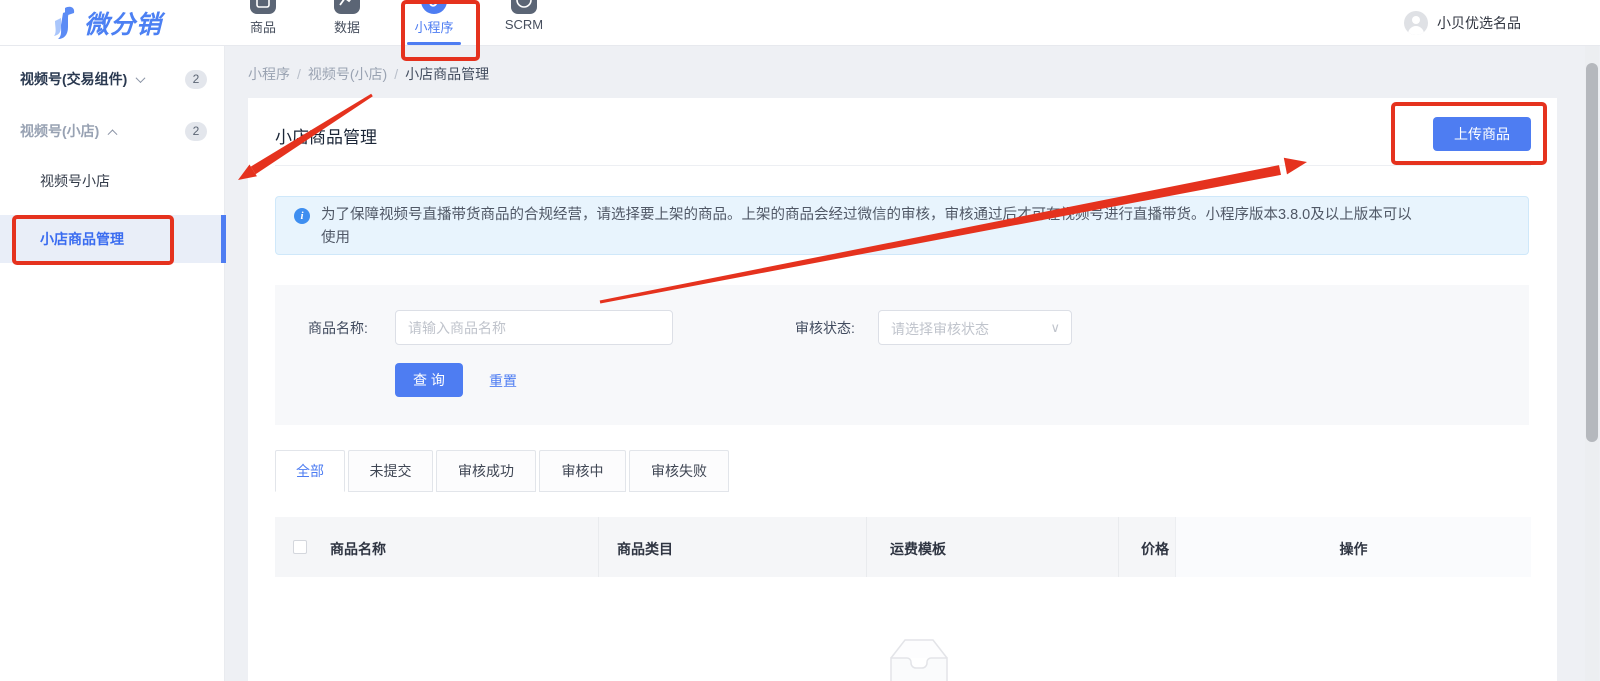  I want to click on sidebar-item-video-shop: 视频号小店, so click(112, 181).